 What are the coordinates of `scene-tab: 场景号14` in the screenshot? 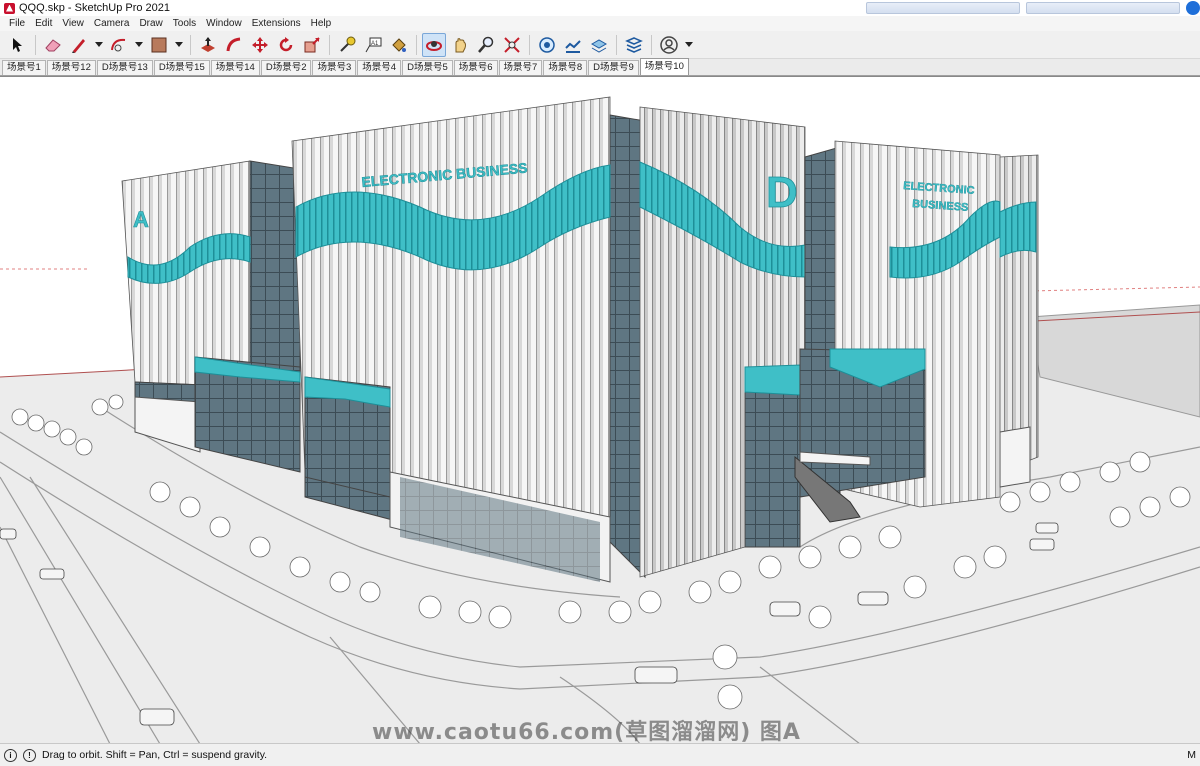 It's located at (235, 67).